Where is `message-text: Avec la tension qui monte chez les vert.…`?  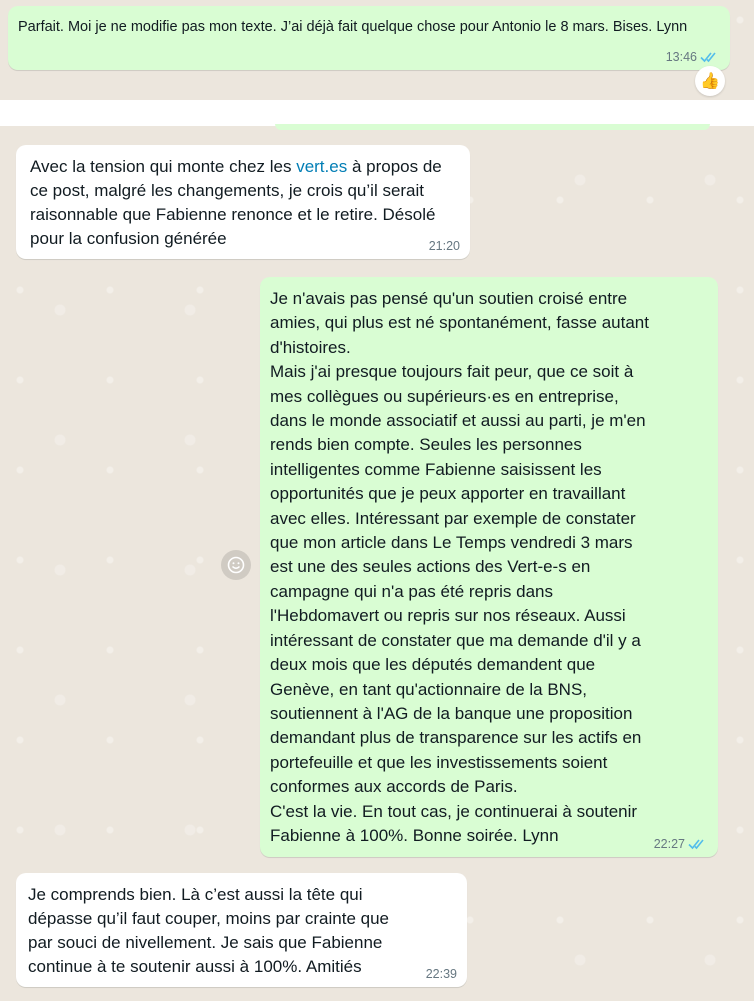
message-text: Avec la tension qui monte chez les vert.… is located at coordinates (245, 203).